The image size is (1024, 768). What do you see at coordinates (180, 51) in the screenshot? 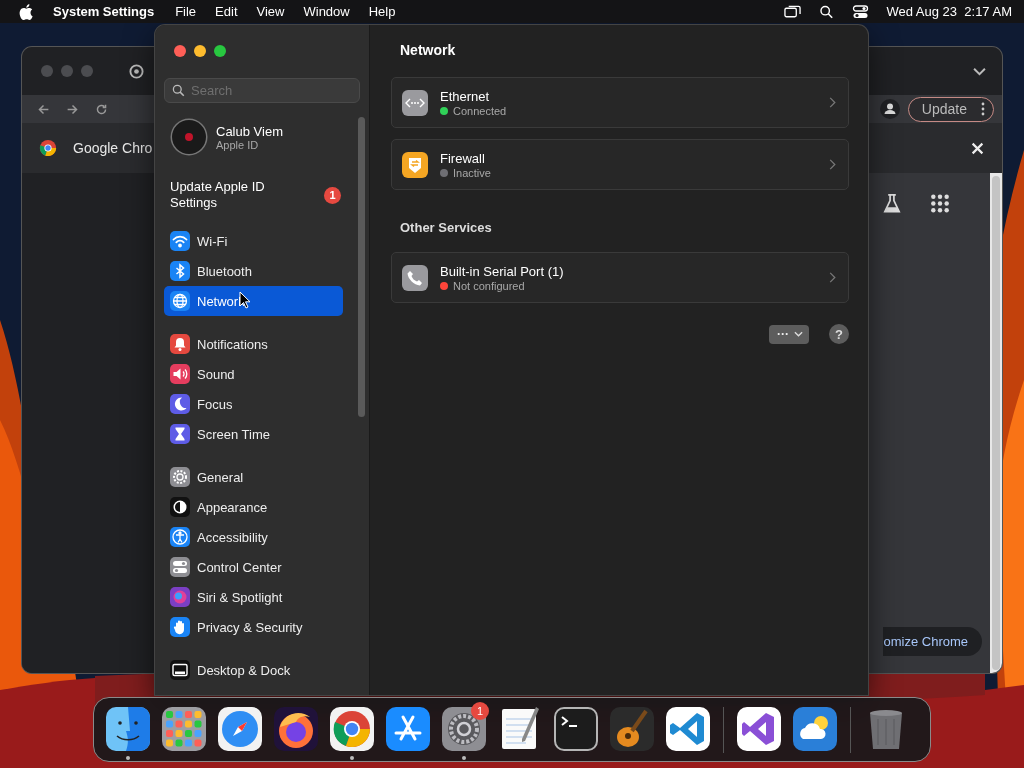
I see `close-button` at bounding box center [180, 51].